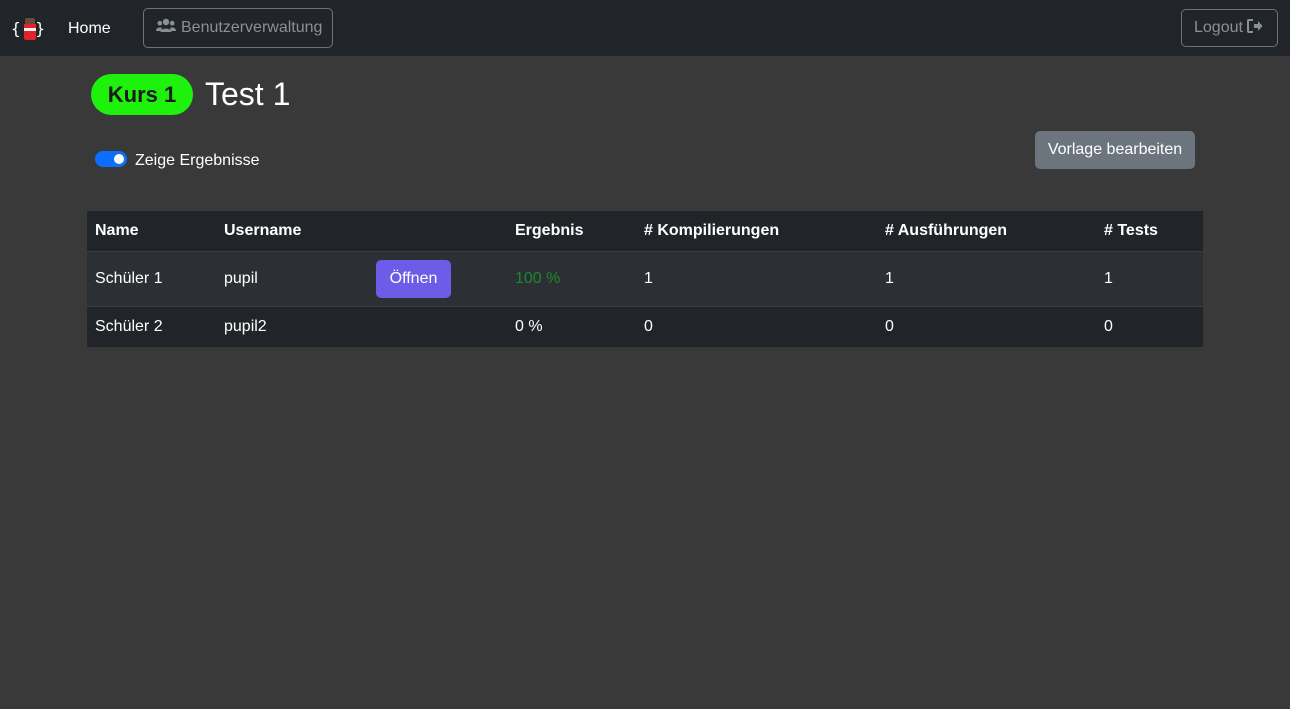  I want to click on user-management-label: Benutzerverwaltung, so click(252, 27).